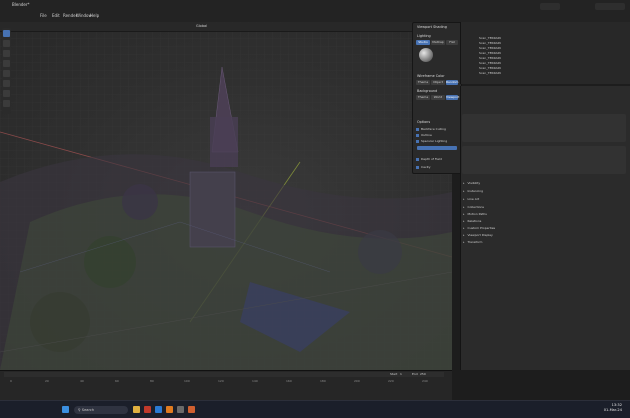  What do you see at coordinates (6, 63) in the screenshot?
I see `rotate-tool-icon` at bounding box center [6, 63].